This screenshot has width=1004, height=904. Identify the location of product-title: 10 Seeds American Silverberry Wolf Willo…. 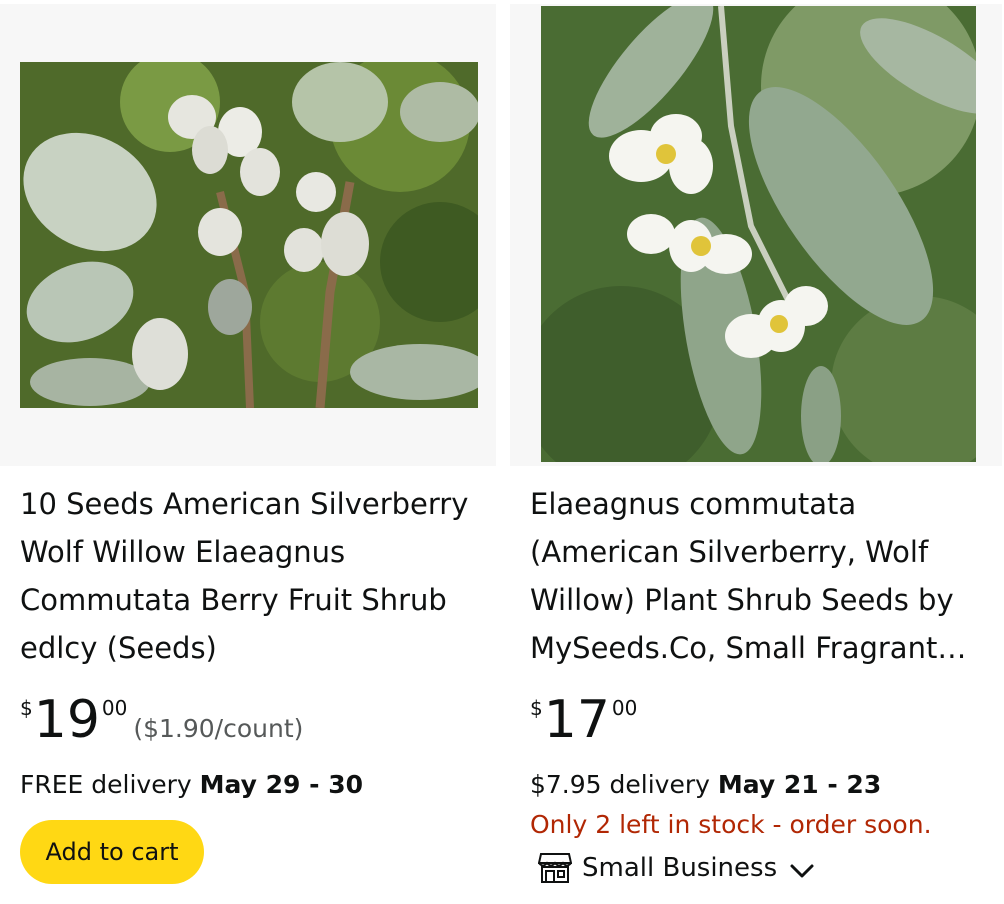
(250, 576).